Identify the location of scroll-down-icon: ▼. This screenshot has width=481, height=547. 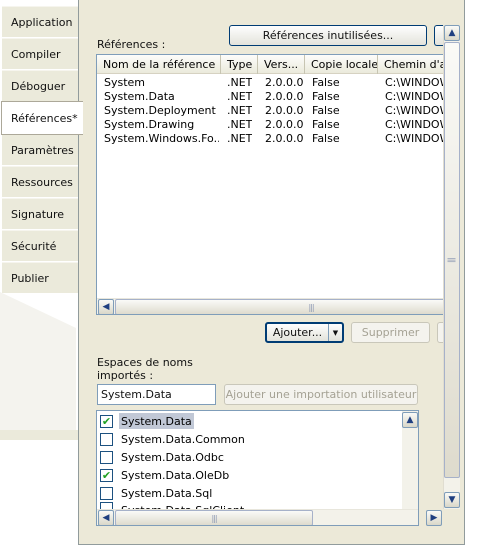
(452, 500).